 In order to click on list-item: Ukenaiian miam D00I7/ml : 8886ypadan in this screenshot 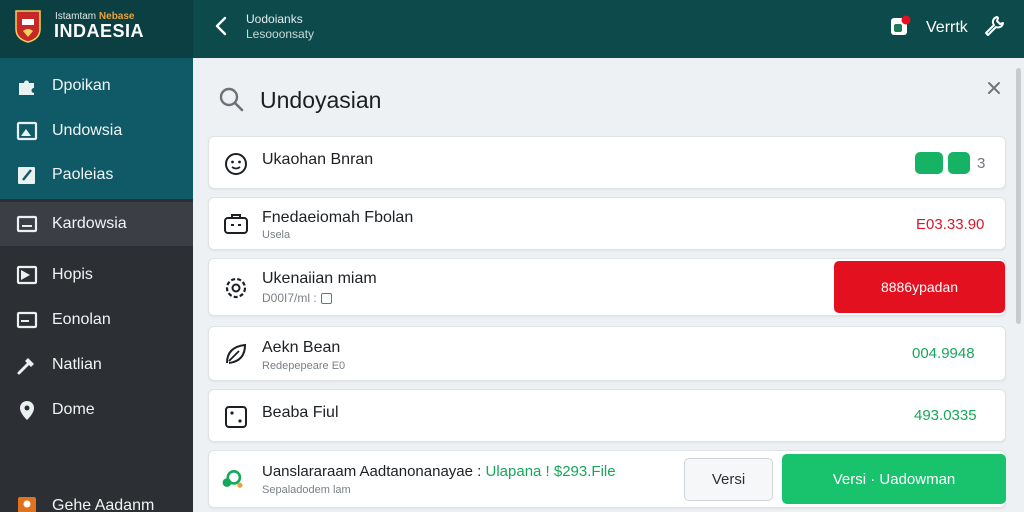, I will do `click(607, 287)`.